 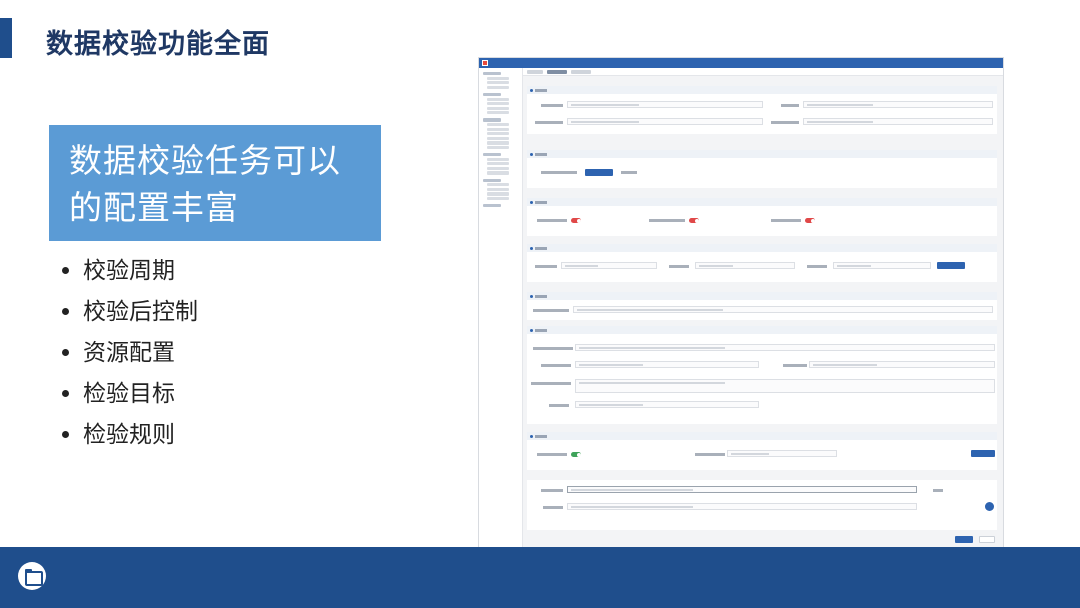 What do you see at coordinates (140, 311) in the screenshot?
I see `bullet-text: 校验后控制` at bounding box center [140, 311].